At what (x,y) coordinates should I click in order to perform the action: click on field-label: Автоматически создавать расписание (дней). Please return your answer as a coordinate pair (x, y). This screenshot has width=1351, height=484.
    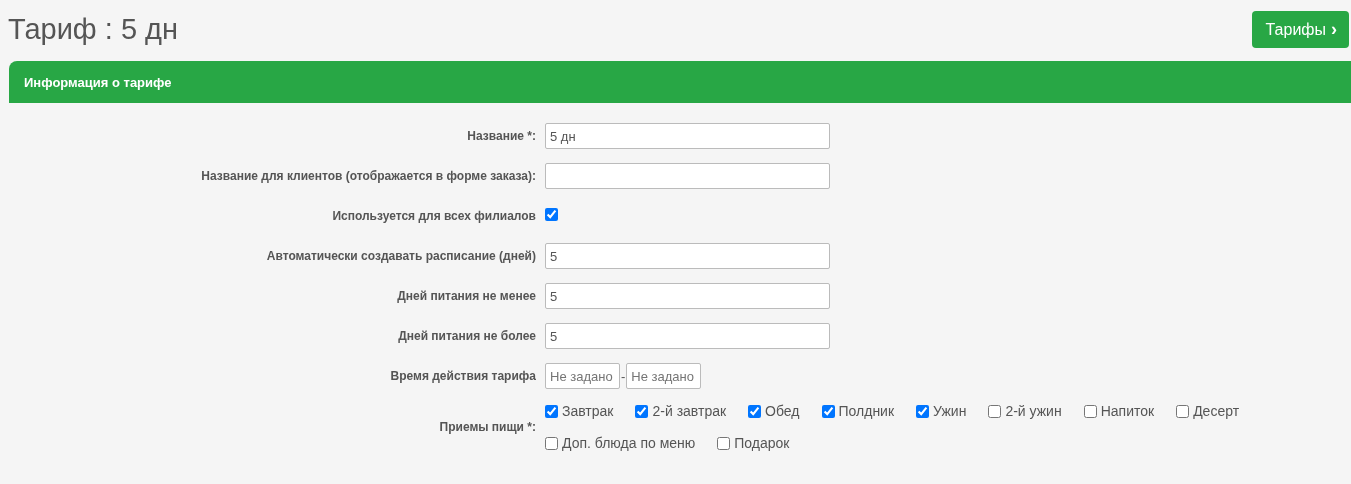
    Looking at the image, I should click on (400, 256).